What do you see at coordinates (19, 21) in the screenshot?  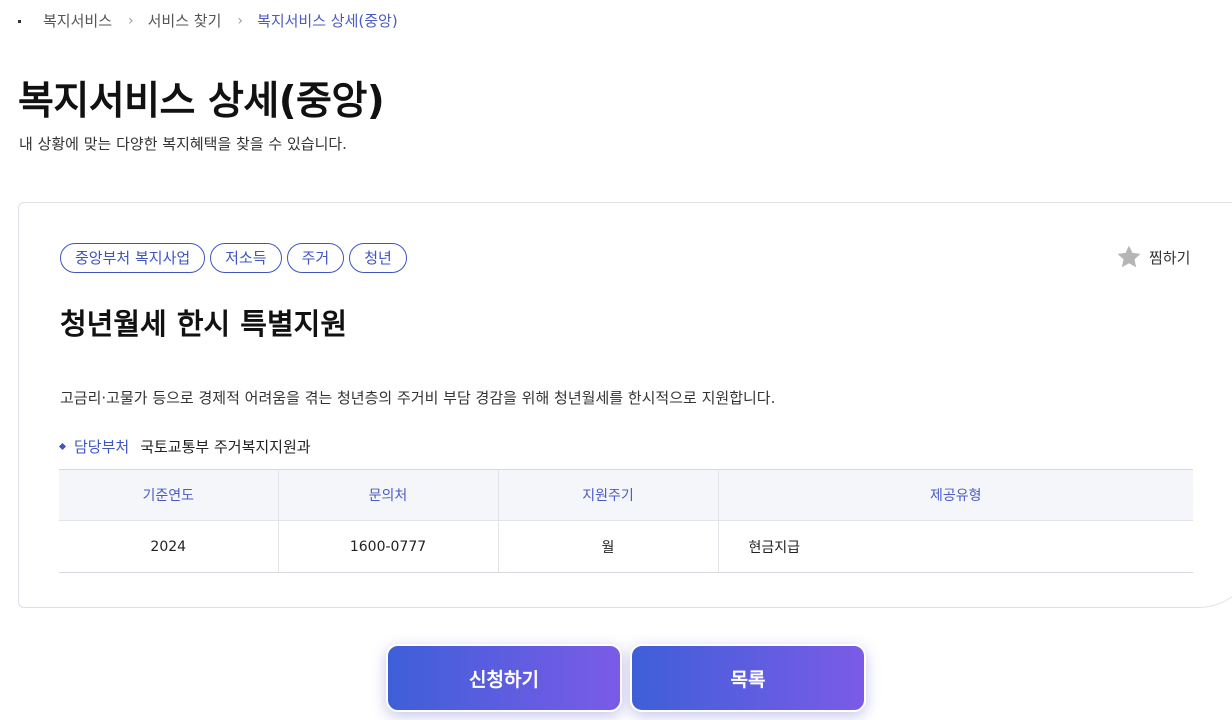 I see `home-bullet-icon` at bounding box center [19, 21].